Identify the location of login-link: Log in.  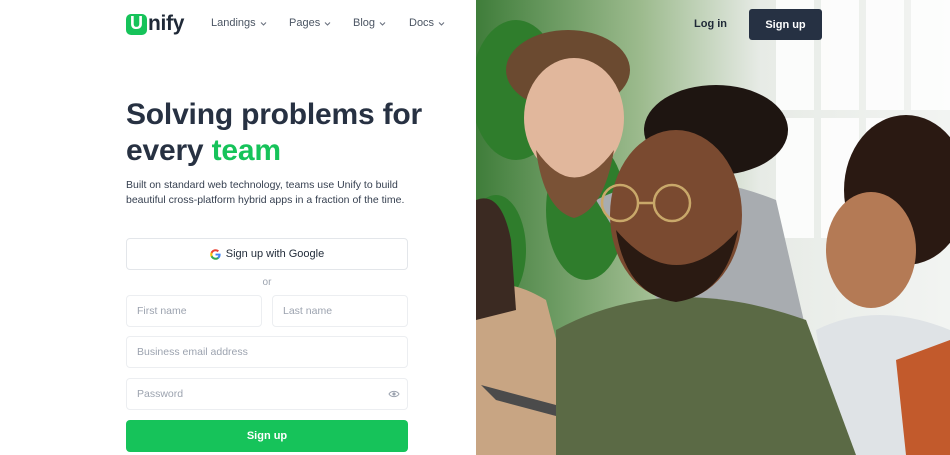
(710, 24).